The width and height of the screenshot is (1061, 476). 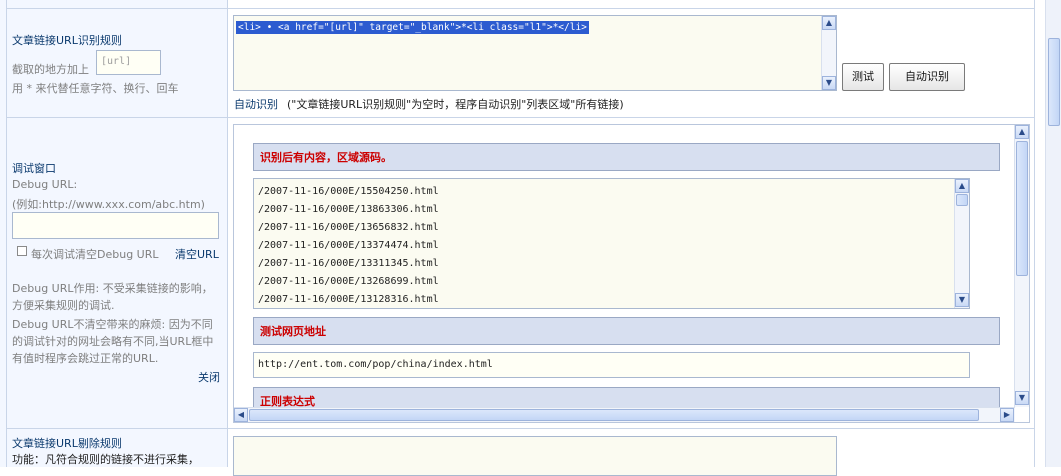 What do you see at coordinates (611, 365) in the screenshot?
I see `test-page-url-input: http://ent.tom.com/pop/china/index.html` at bounding box center [611, 365].